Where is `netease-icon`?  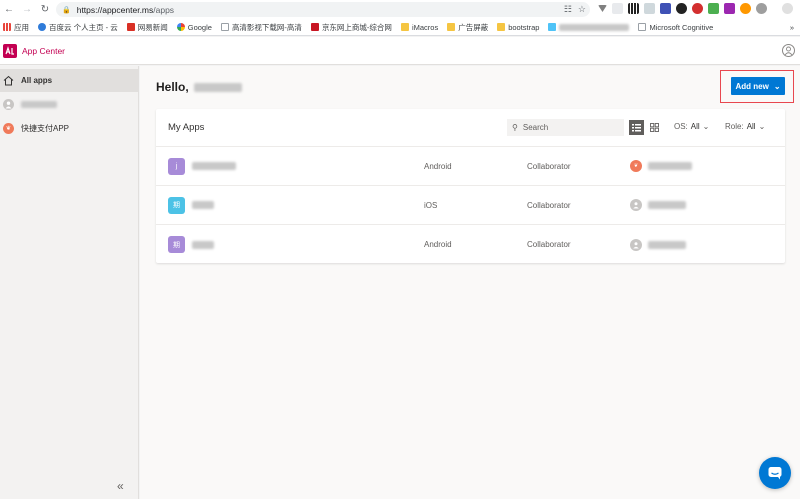 netease-icon is located at coordinates (130, 27).